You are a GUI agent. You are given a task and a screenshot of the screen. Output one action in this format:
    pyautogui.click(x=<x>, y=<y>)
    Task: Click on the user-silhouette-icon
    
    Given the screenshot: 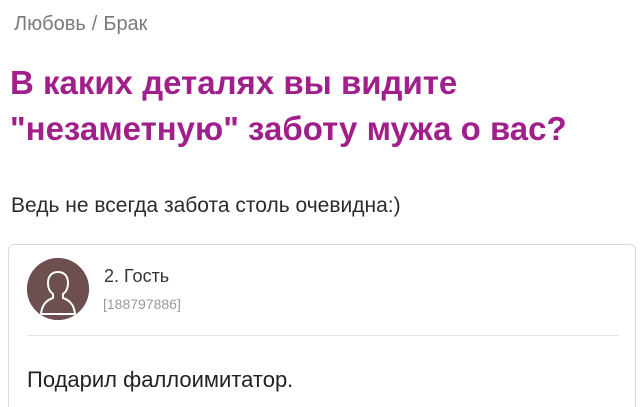 What is the action you would take?
    pyautogui.click(x=58, y=289)
    